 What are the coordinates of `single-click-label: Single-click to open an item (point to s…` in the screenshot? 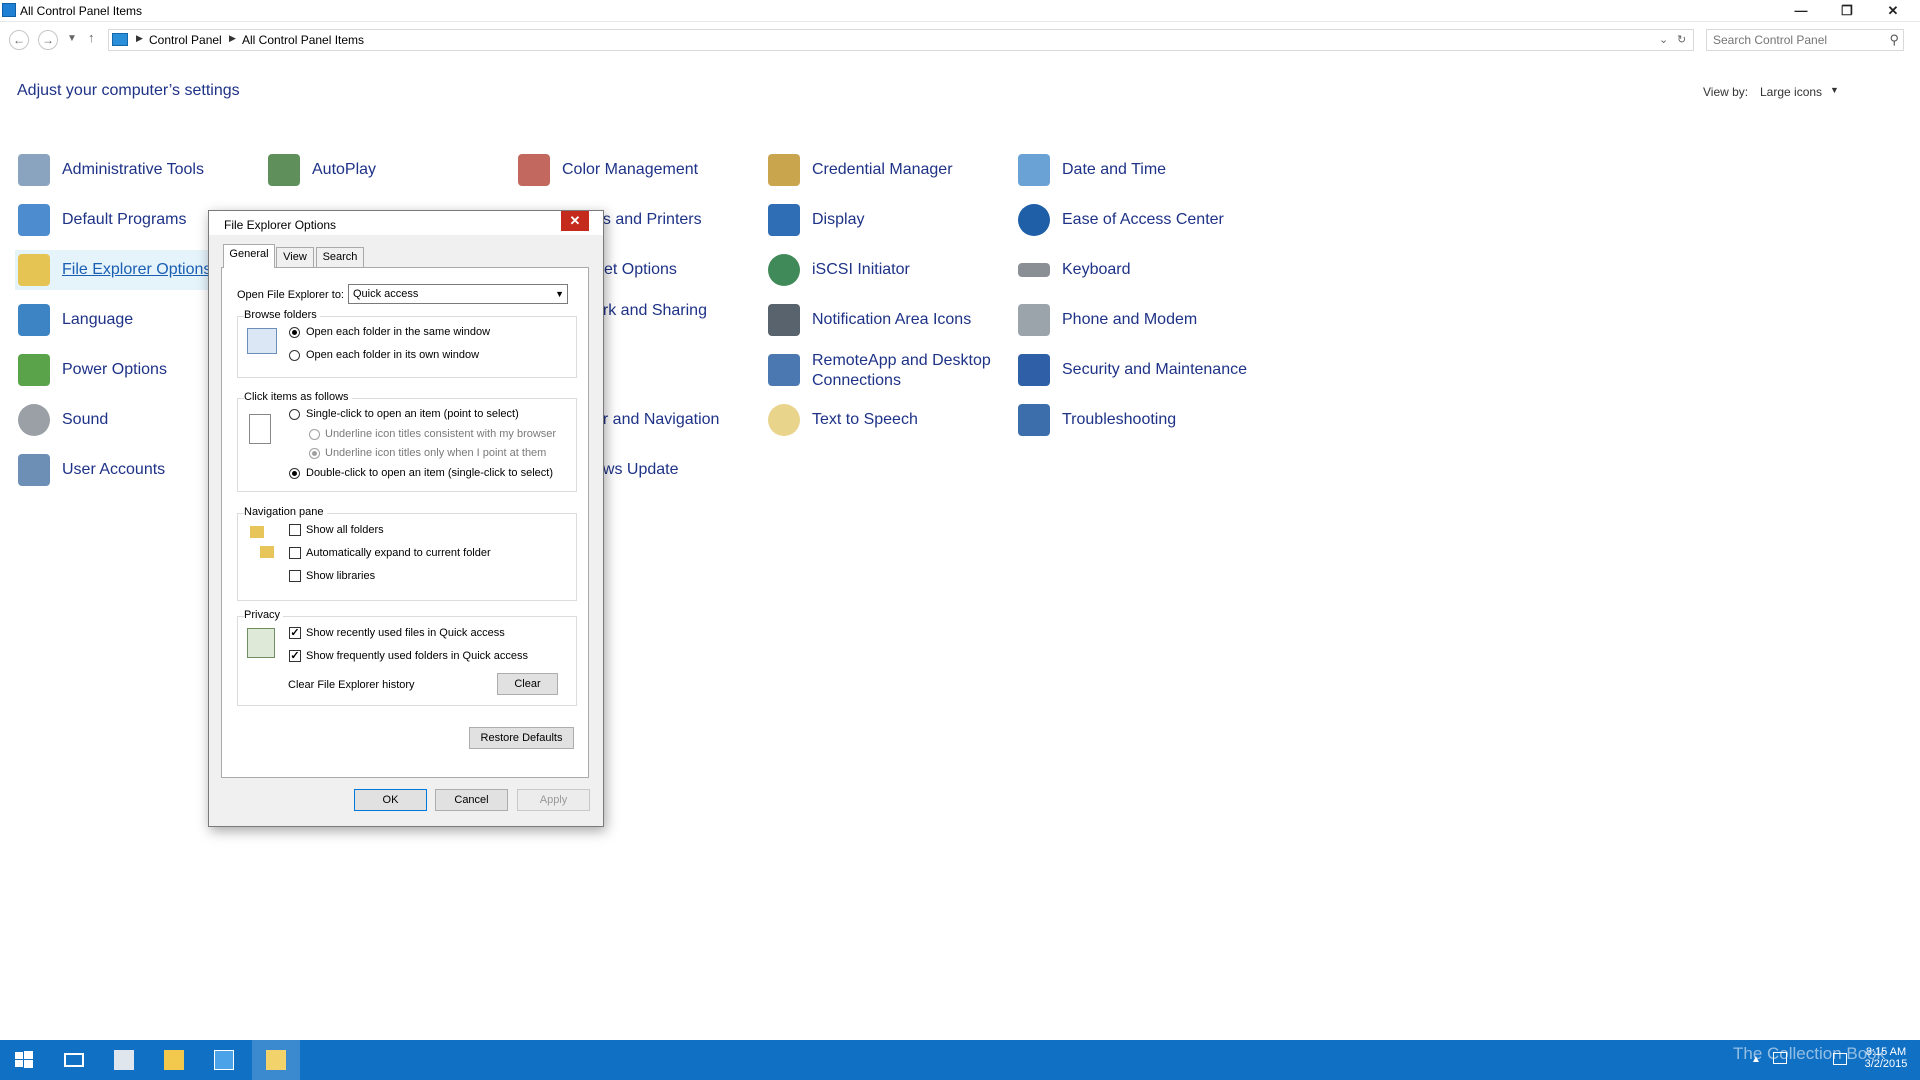 It's located at (412, 414).